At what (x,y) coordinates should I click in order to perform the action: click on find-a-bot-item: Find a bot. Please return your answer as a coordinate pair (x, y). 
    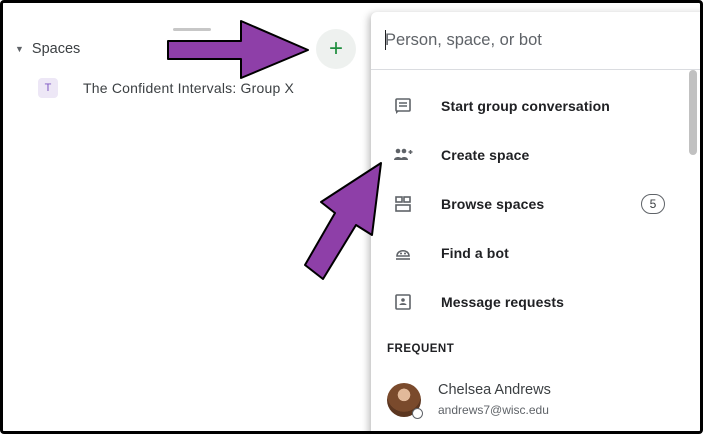
    Looking at the image, I should click on (531, 253).